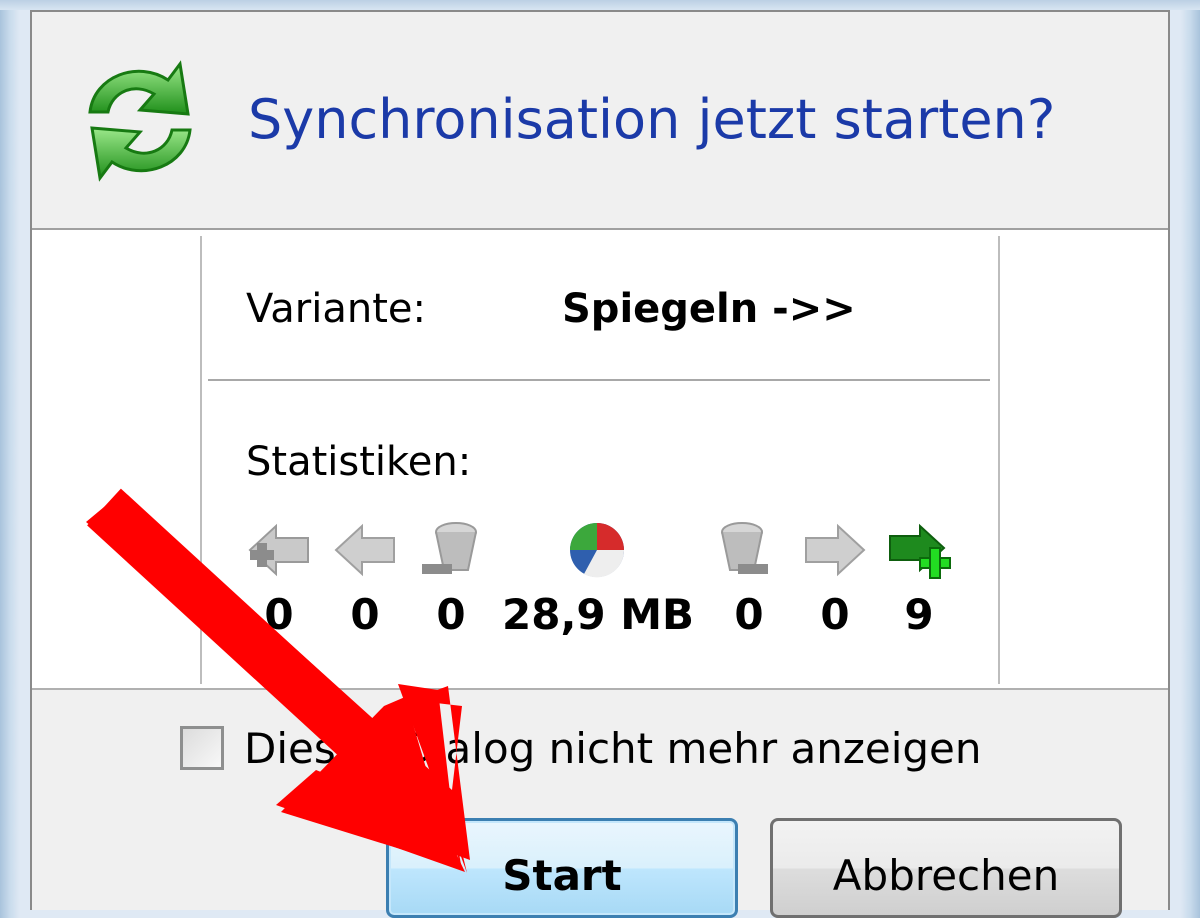 This screenshot has width=1200, height=918. Describe the element at coordinates (946, 868) in the screenshot. I see `cancel-button: Abbrechen` at that location.